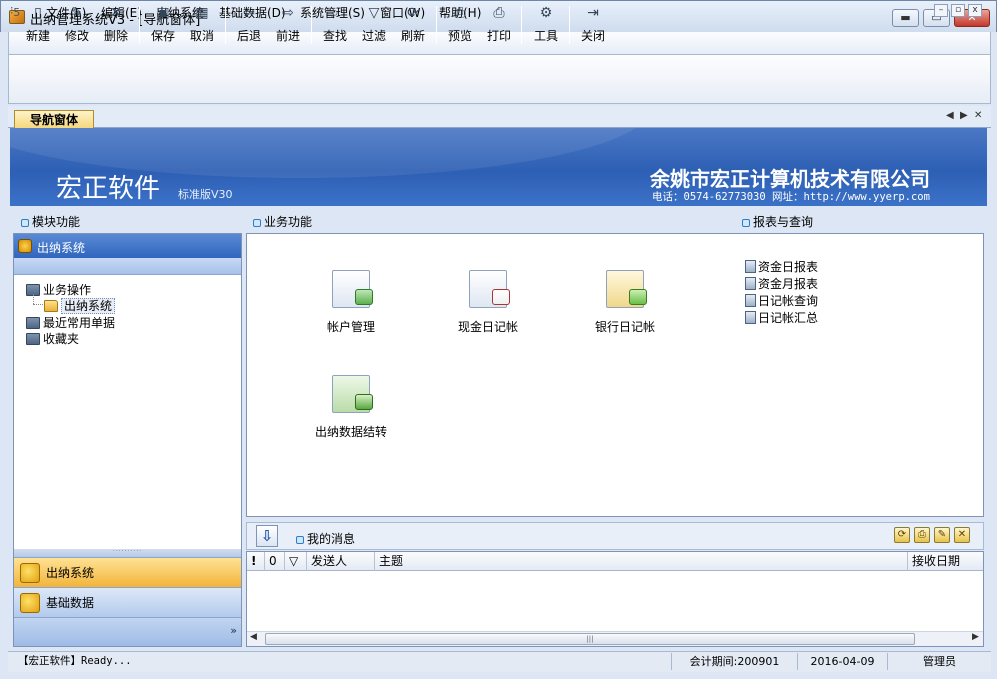 The width and height of the screenshot is (997, 679). I want to click on function-label: 现金日记帐, so click(487, 327).